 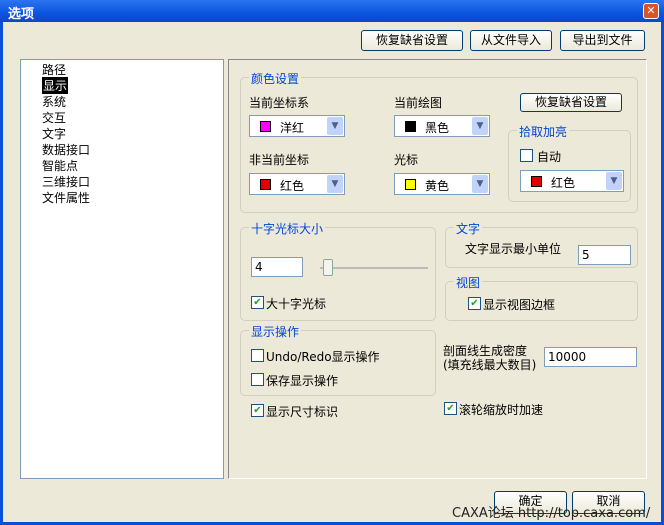 I want to click on group-label: 颜色设置, so click(x=275, y=78).